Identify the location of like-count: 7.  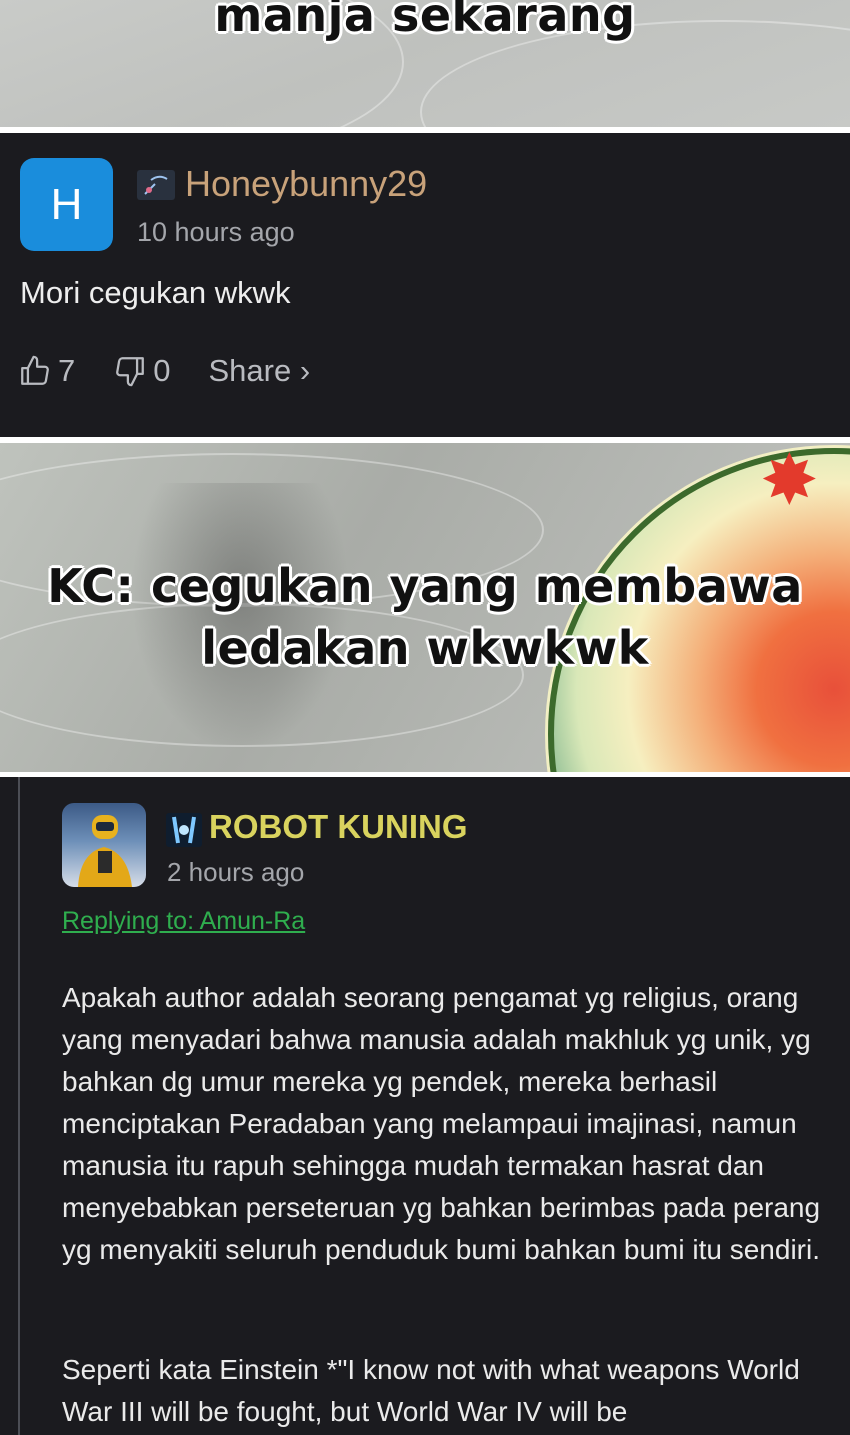
(67, 370).